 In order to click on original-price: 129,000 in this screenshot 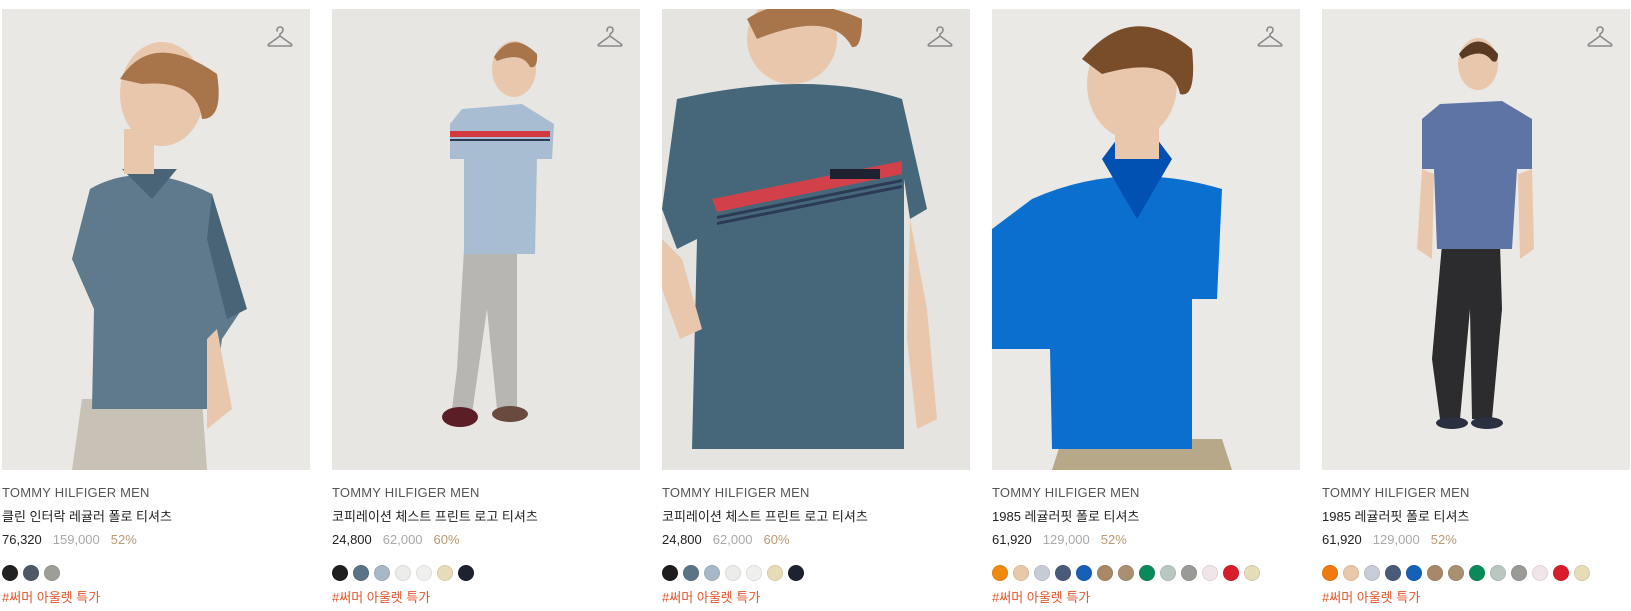, I will do `click(1396, 539)`.